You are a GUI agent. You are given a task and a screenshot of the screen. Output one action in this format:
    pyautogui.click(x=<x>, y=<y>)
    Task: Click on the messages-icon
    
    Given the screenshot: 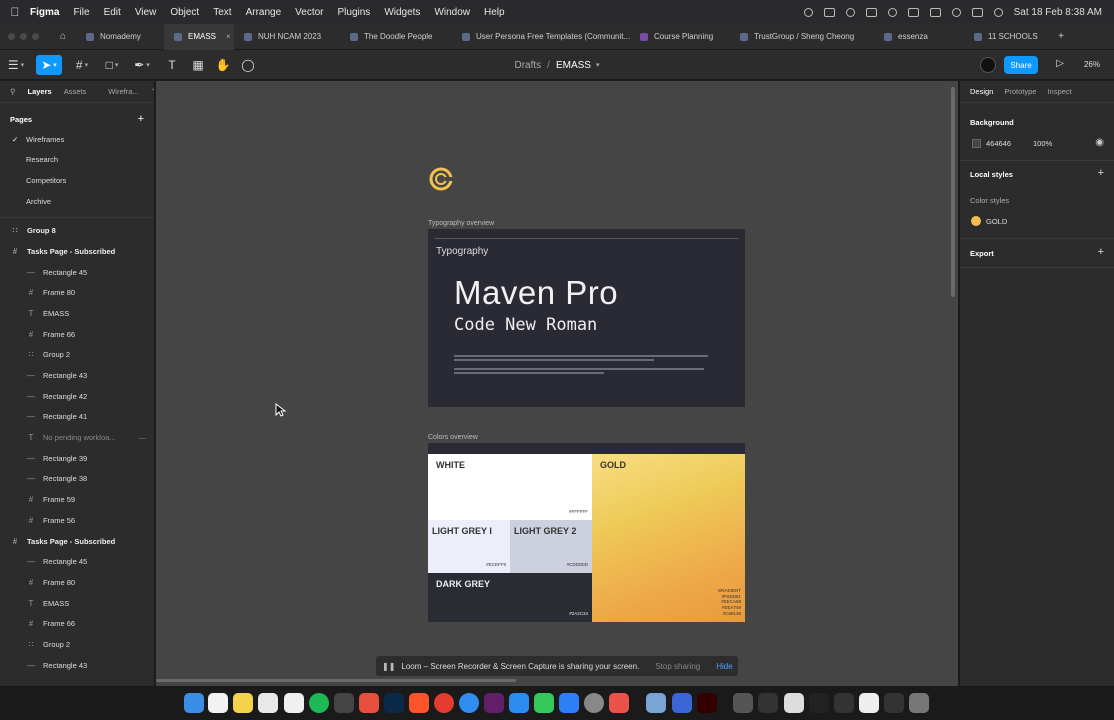 What is the action you would take?
    pyautogui.click(x=544, y=703)
    